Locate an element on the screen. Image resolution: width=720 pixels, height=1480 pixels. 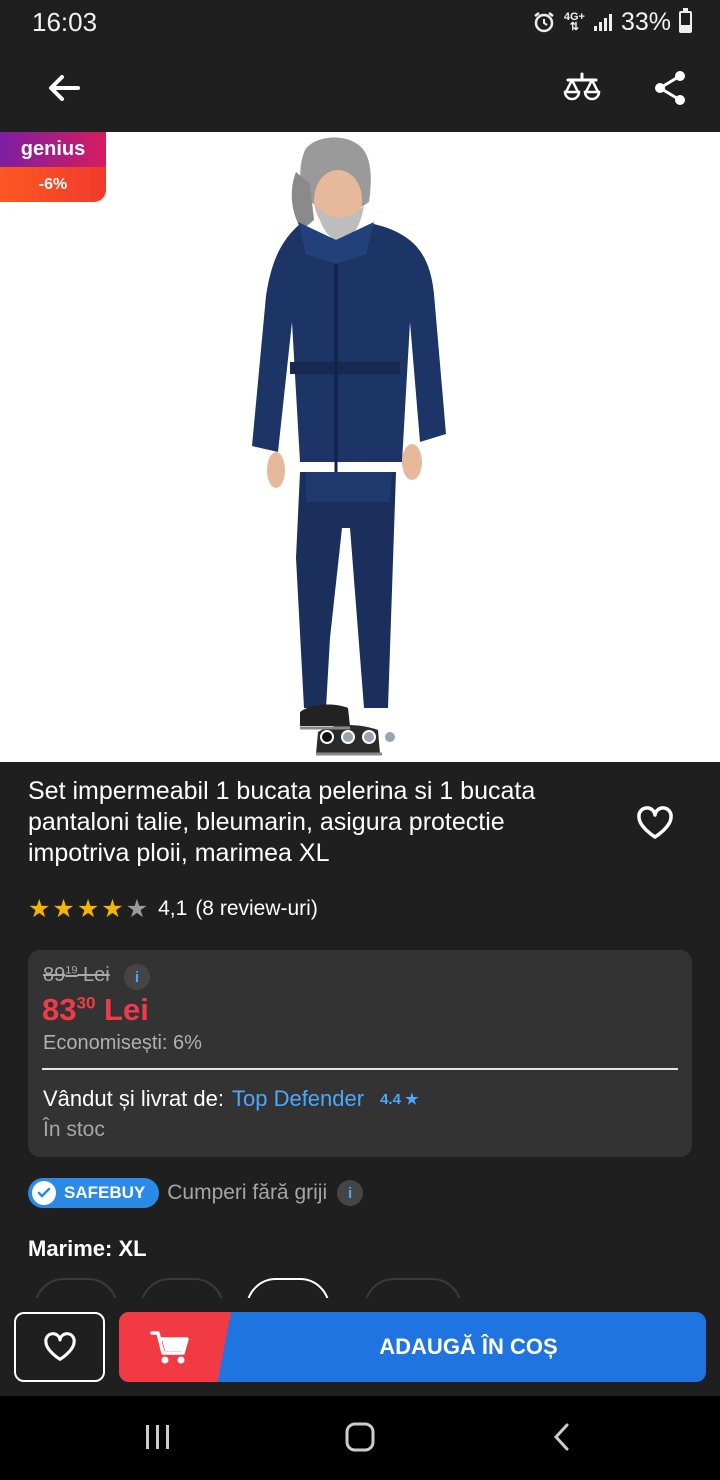
discount-label: -6% is located at coordinates (53, 184).